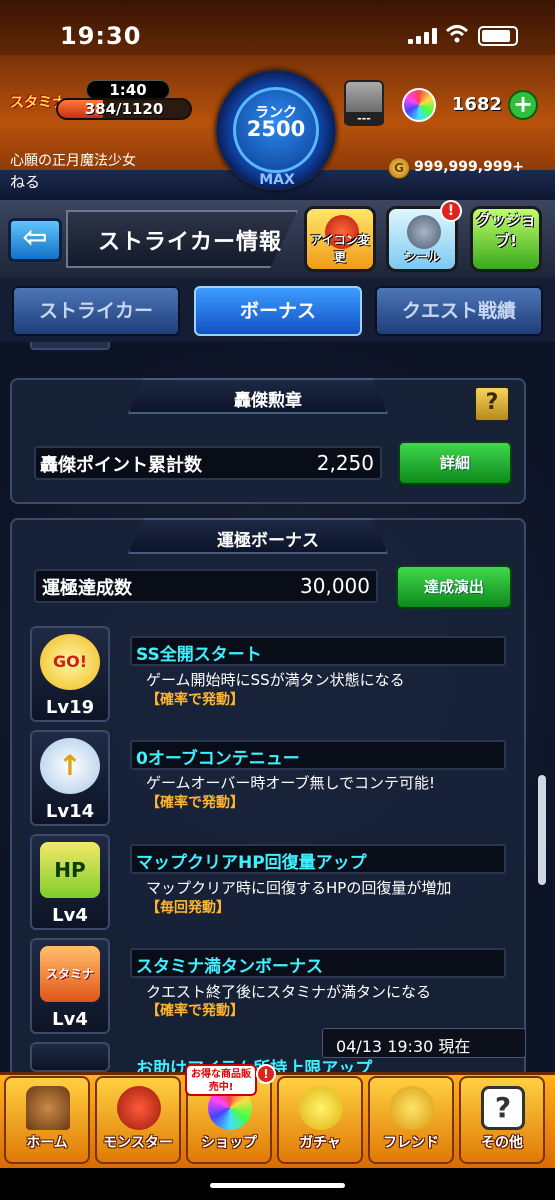 The image size is (555, 1200). I want to click on medal-title: 轟傑勲章, so click(268, 401).